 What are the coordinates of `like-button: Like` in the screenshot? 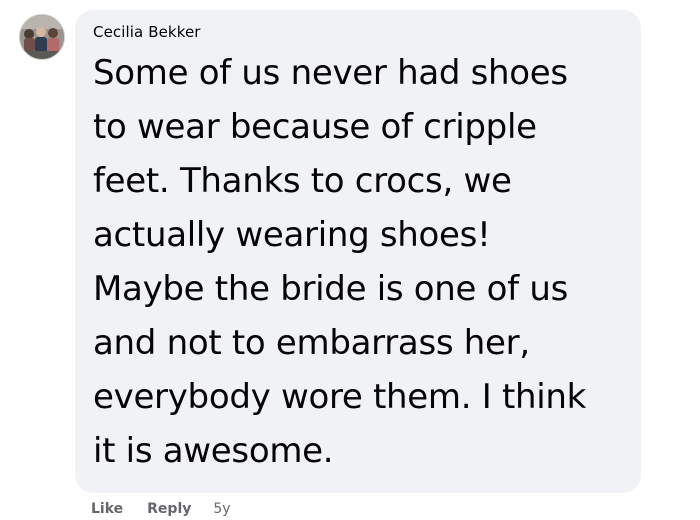 It's located at (107, 509).